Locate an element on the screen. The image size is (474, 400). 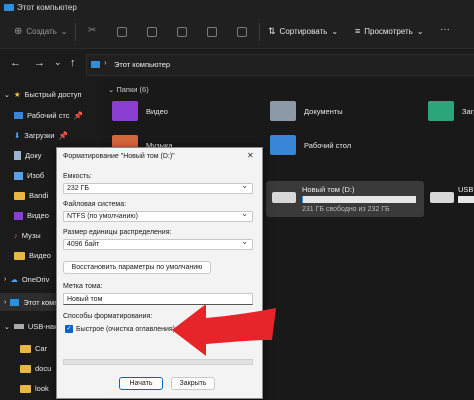
cluster-size-label: Размер единицы распределения: is located at coordinates (117, 232).